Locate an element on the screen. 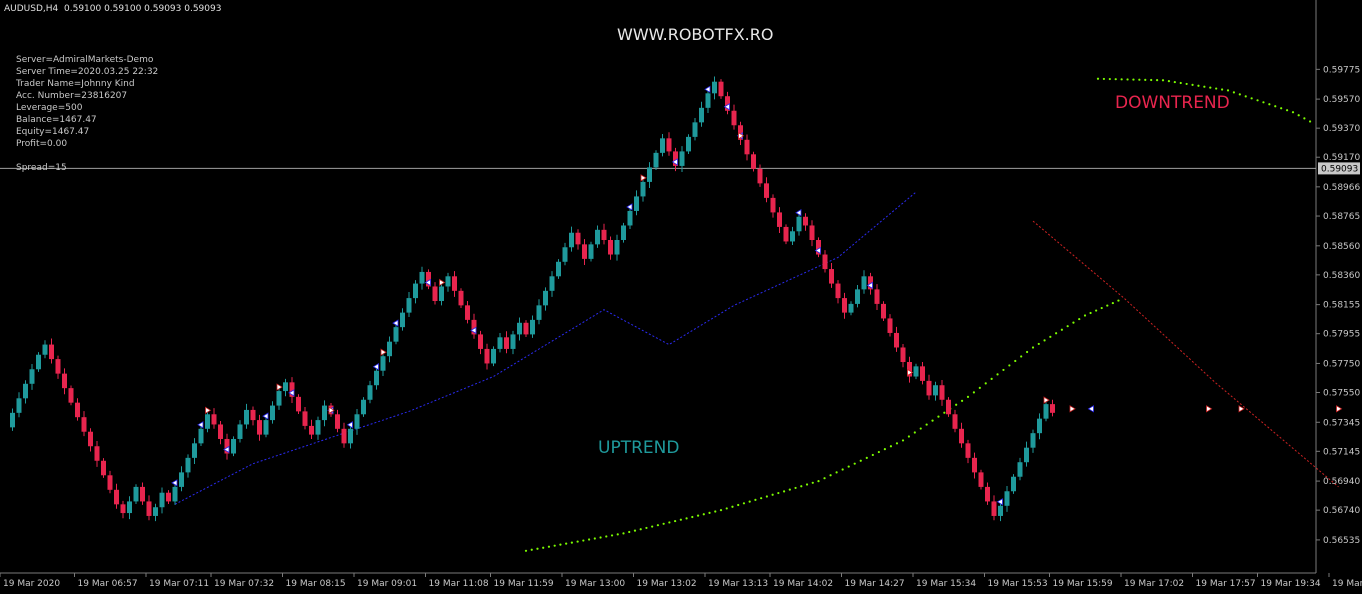 The image size is (1362, 594). x-tick-label: 19 Mar 14:02 is located at coordinates (803, 584).